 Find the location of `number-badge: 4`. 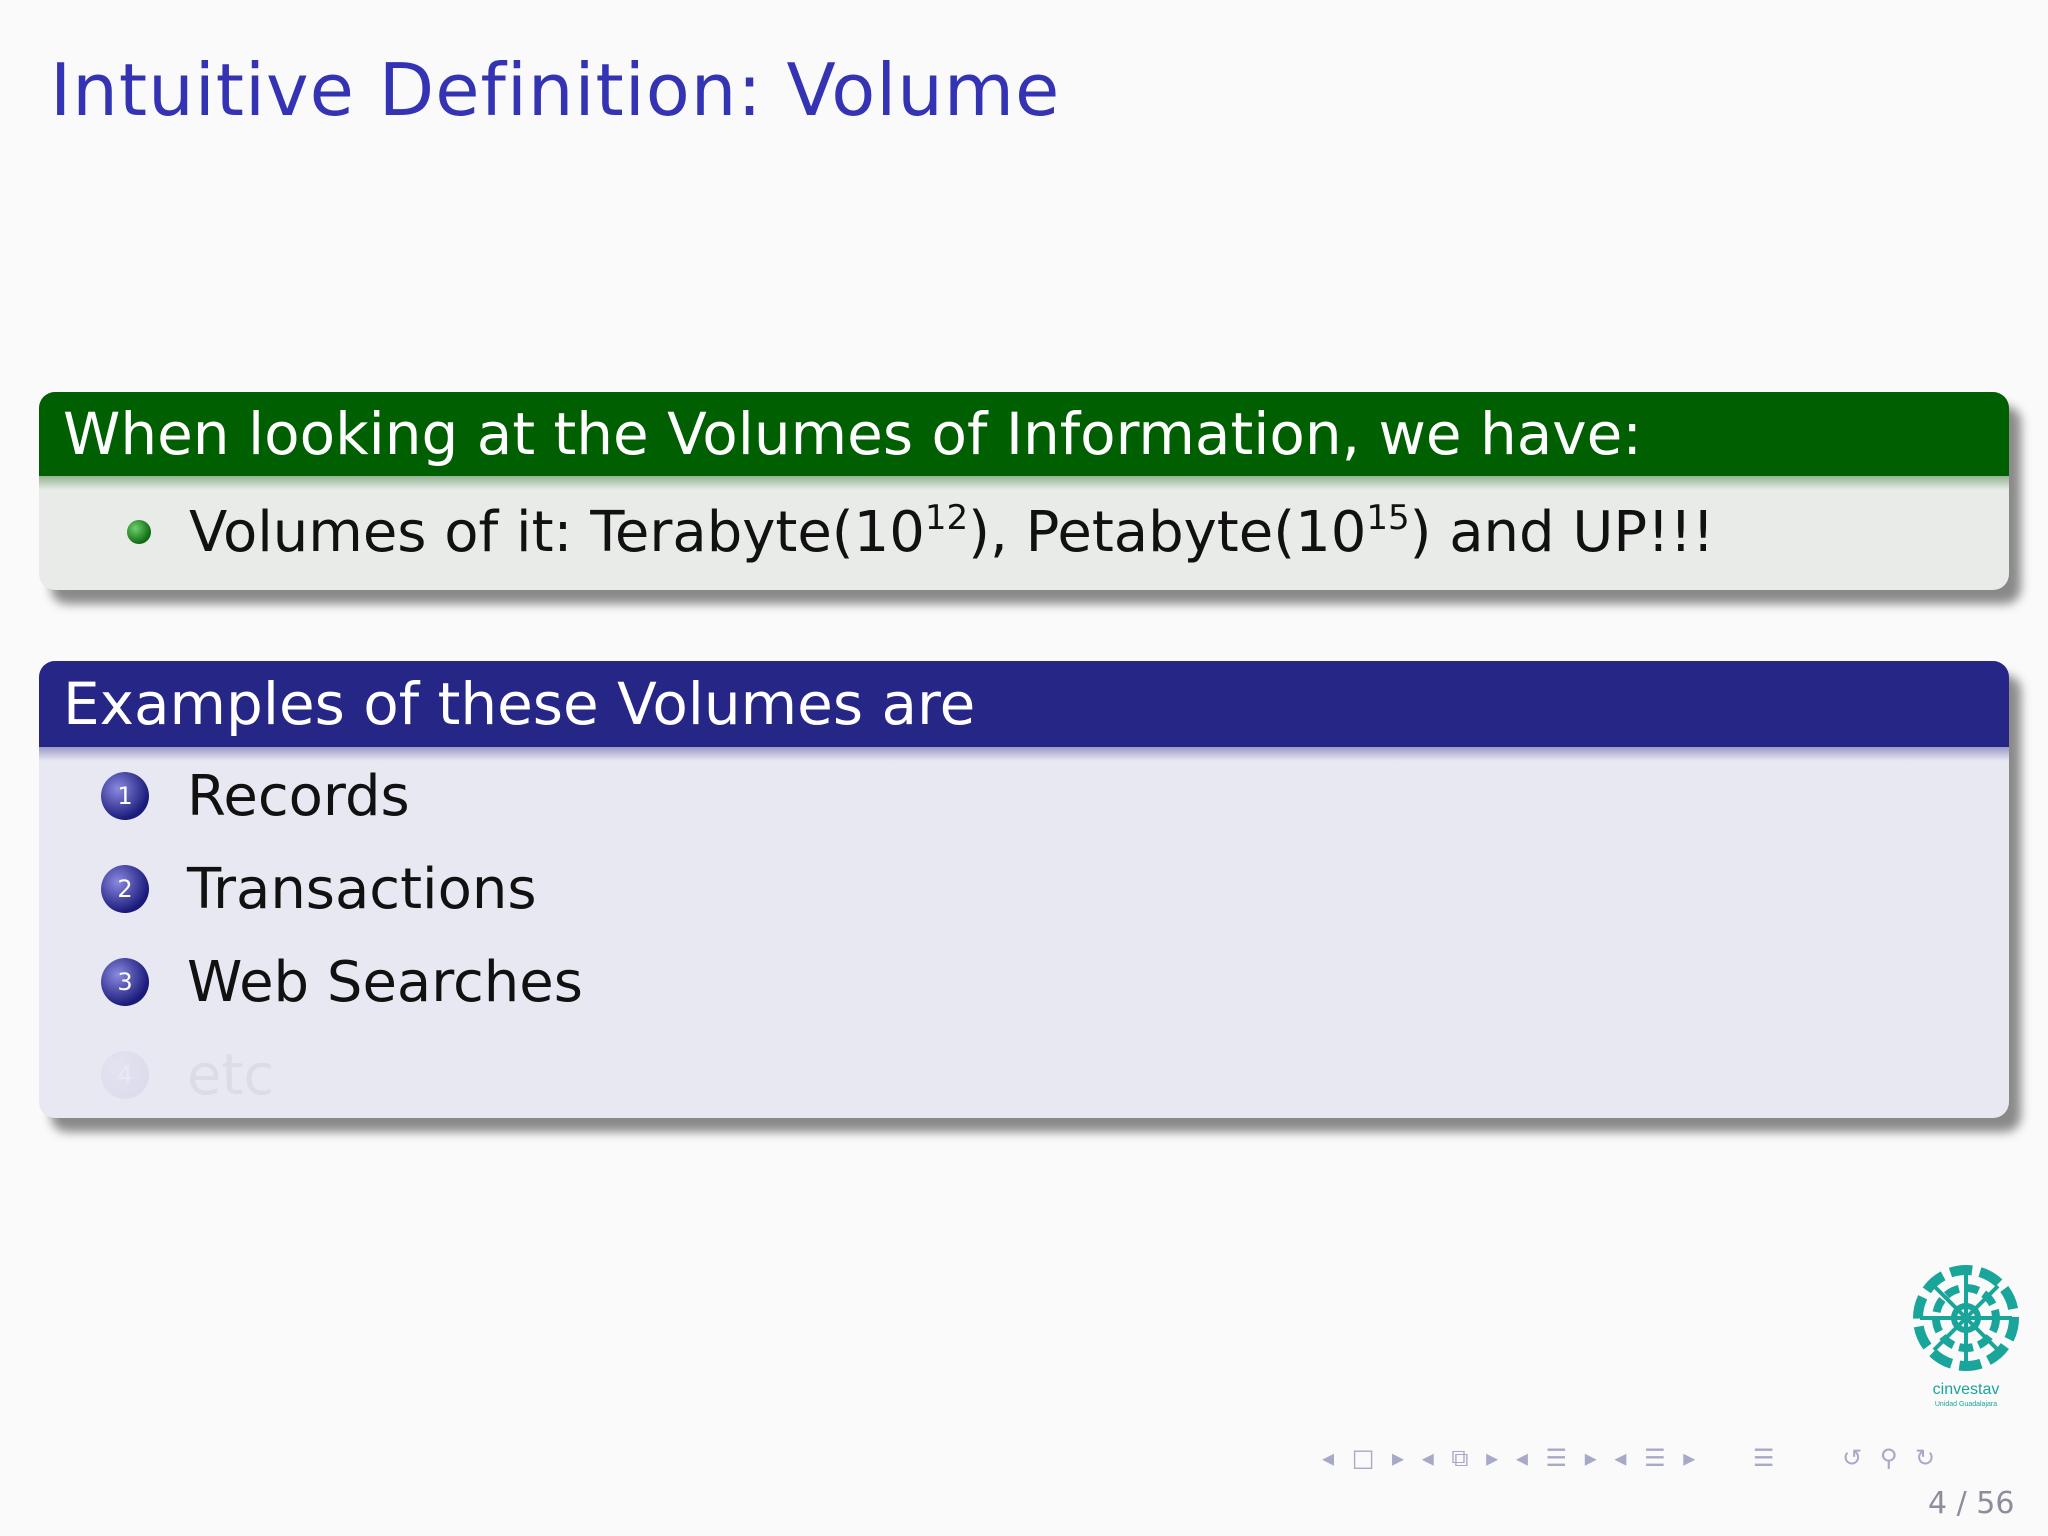

number-badge: 4 is located at coordinates (125, 1075).